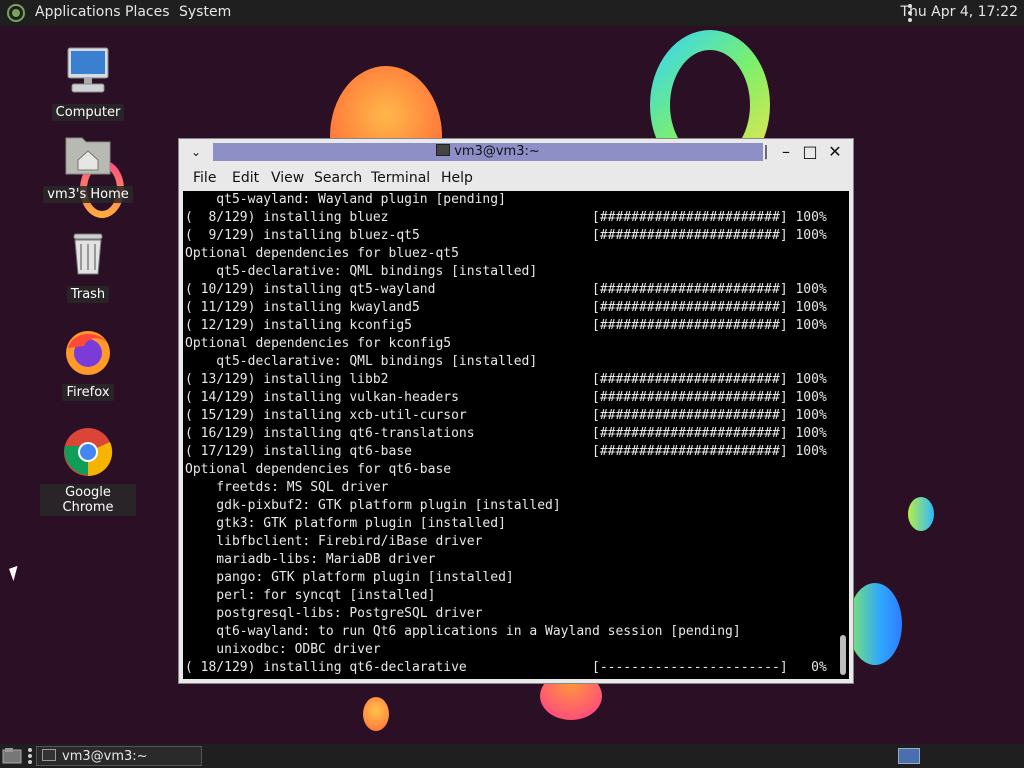 The image size is (1024, 768). I want to click on trash-icon, so click(88, 254).